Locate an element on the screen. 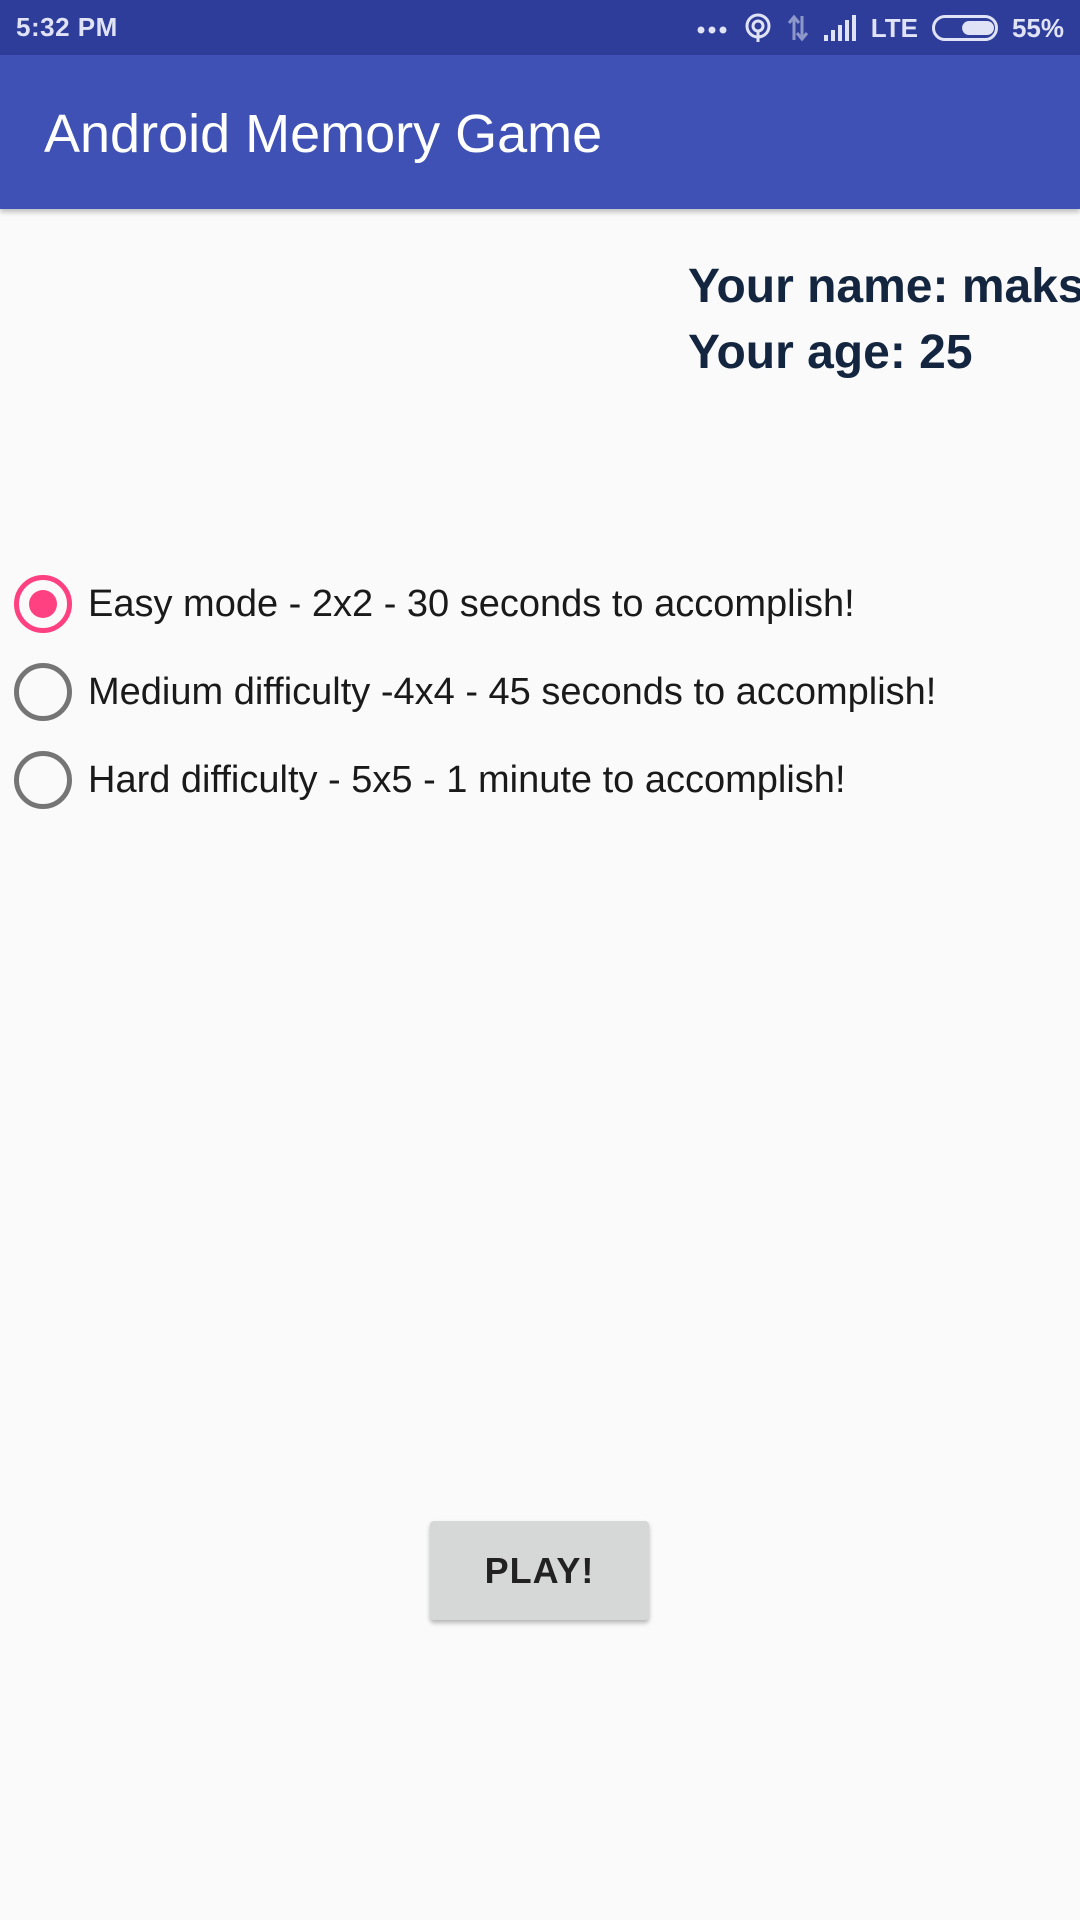  radio-button-medium is located at coordinates (43, 692).